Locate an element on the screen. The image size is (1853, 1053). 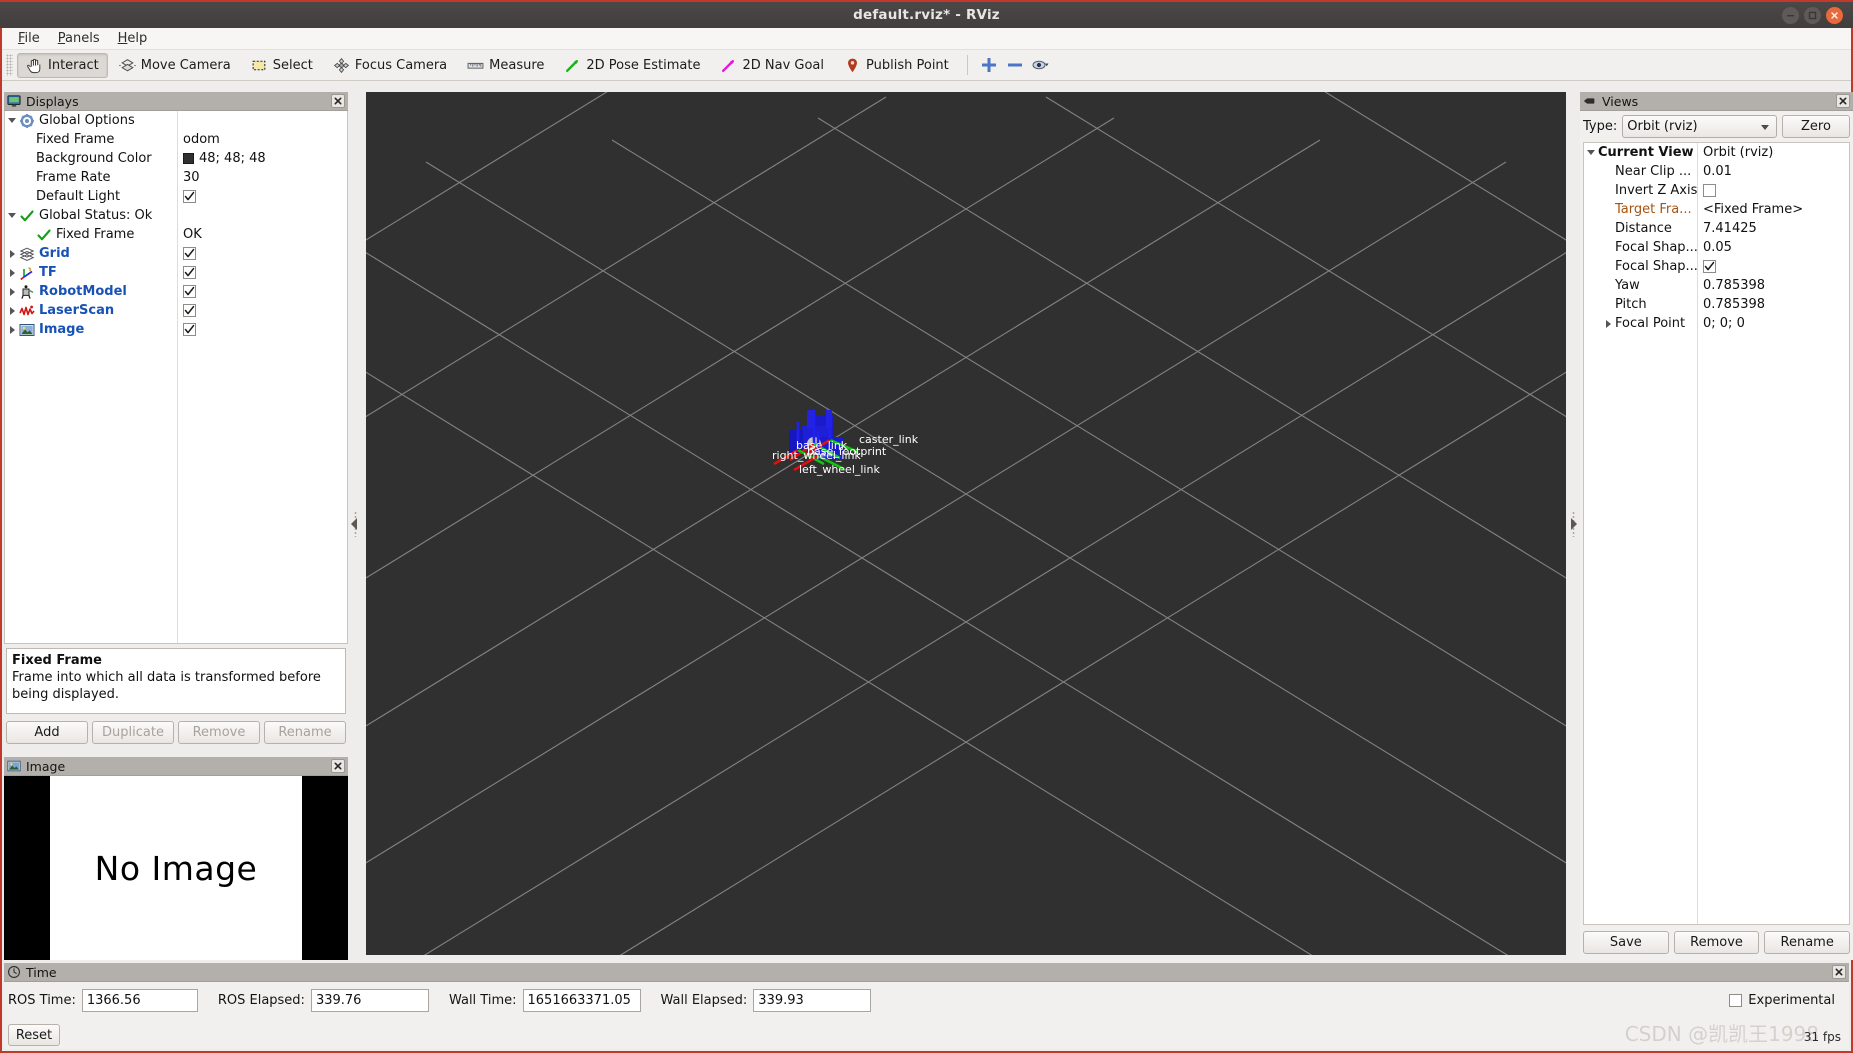
display-row-value: 30 is located at coordinates (191, 177).